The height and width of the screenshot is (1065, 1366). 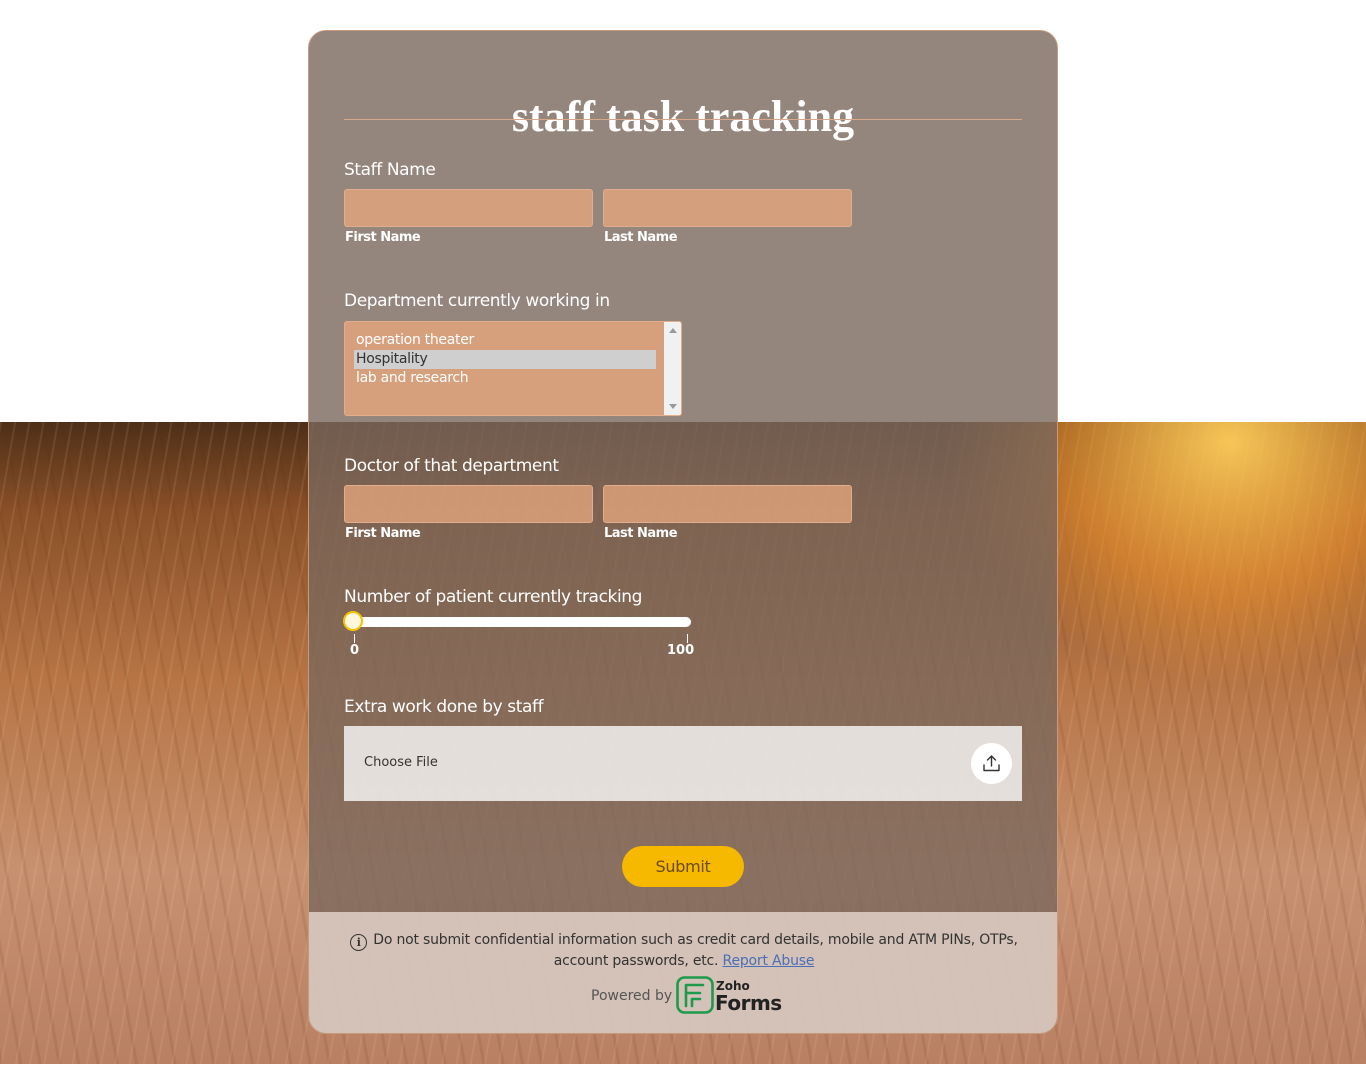 I want to click on scroll-down-arrow-icon, so click(x=673, y=406).